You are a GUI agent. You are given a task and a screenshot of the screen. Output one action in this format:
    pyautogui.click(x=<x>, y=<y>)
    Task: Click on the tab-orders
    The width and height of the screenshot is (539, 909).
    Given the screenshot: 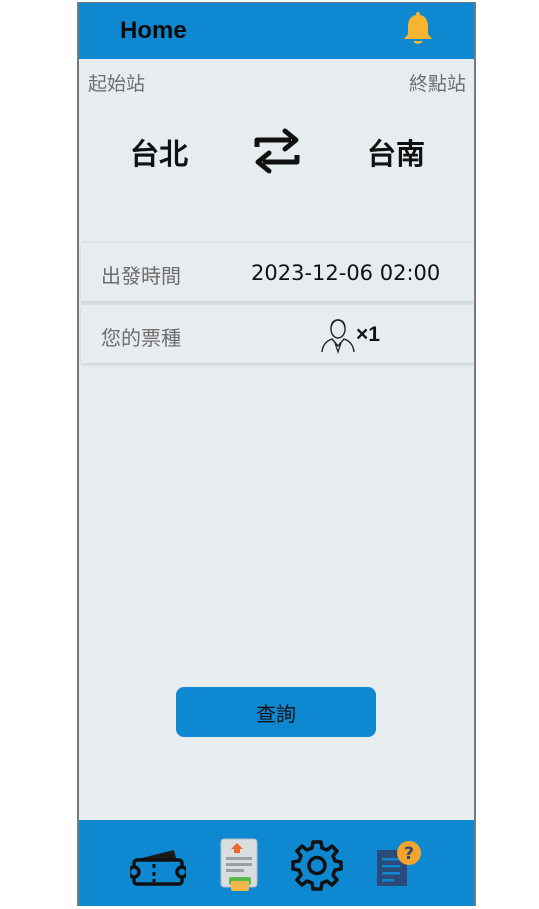 What is the action you would take?
    pyautogui.click(x=244, y=863)
    